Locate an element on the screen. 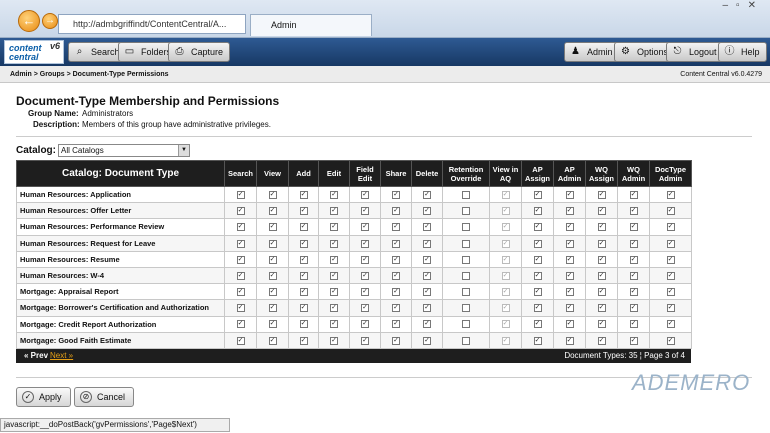  capture-button: ⎙ Capture is located at coordinates (199, 52).